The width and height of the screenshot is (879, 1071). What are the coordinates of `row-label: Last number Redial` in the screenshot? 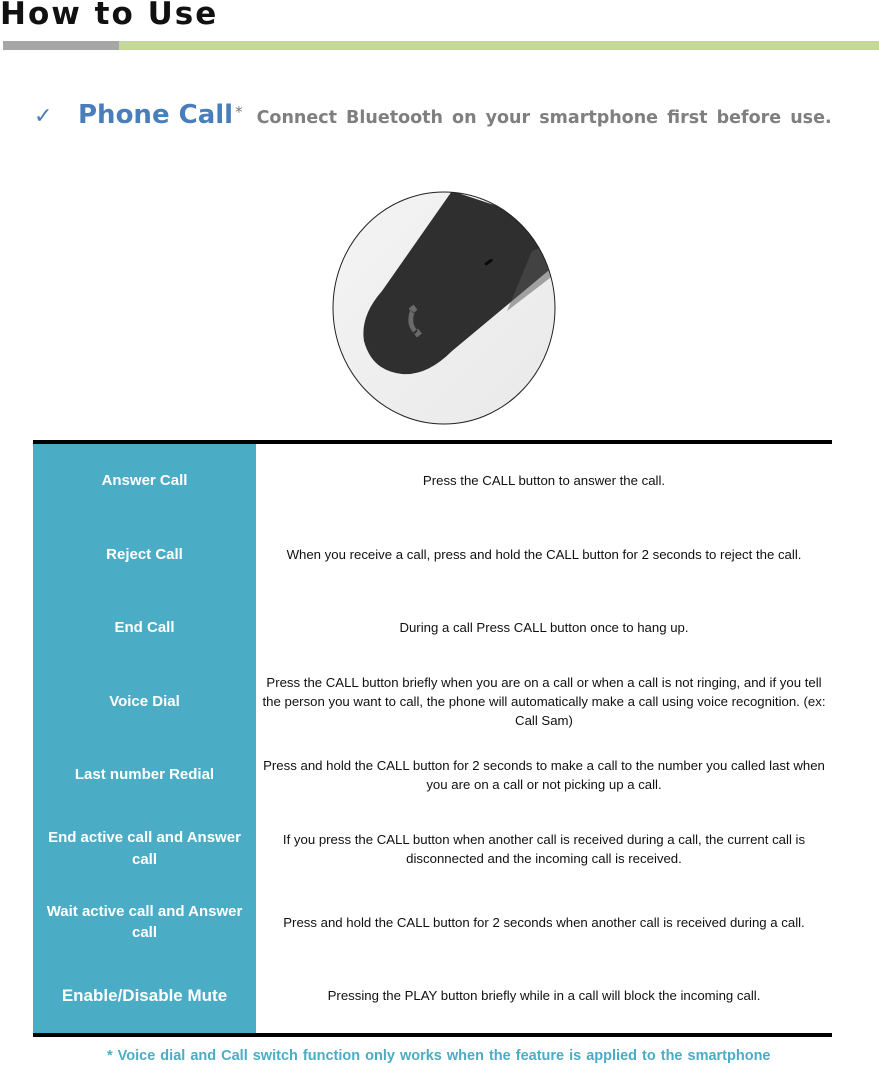 It's located at (144, 775).